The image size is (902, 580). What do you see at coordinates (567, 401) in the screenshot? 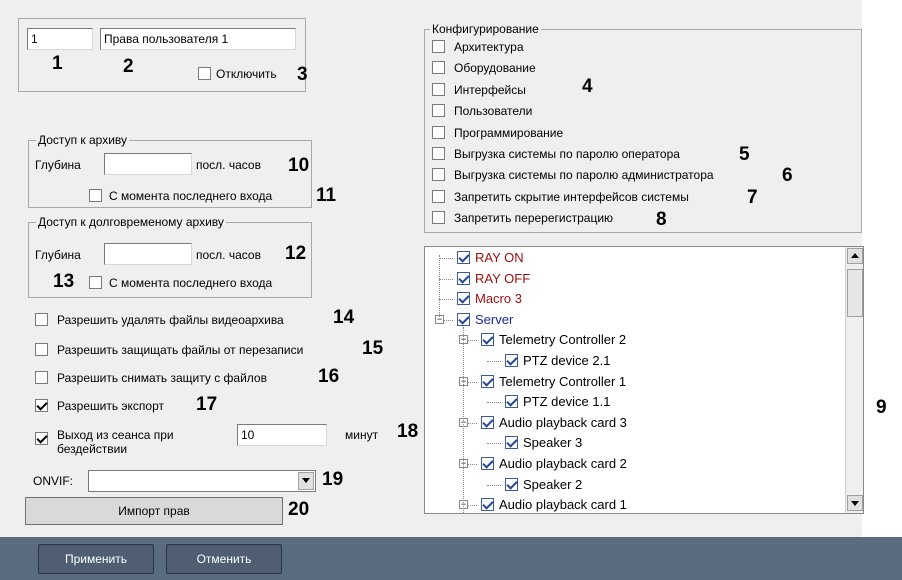
I see `tree-item-label: PTZ device 1.1` at bounding box center [567, 401].